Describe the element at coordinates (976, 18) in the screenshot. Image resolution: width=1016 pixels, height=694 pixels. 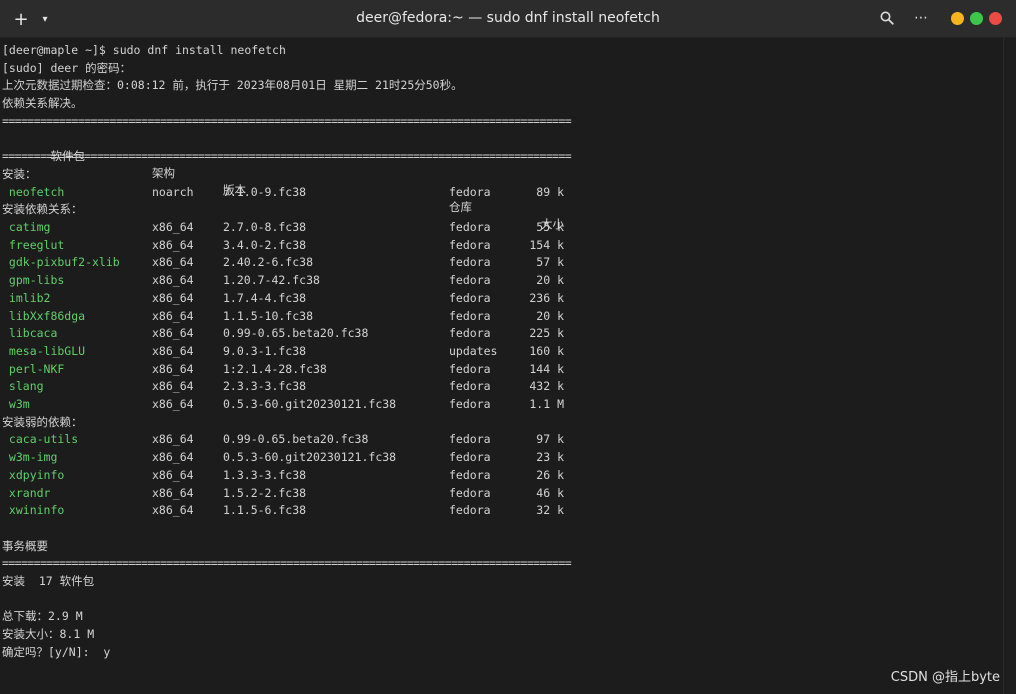
I see `maximize-button` at that location.